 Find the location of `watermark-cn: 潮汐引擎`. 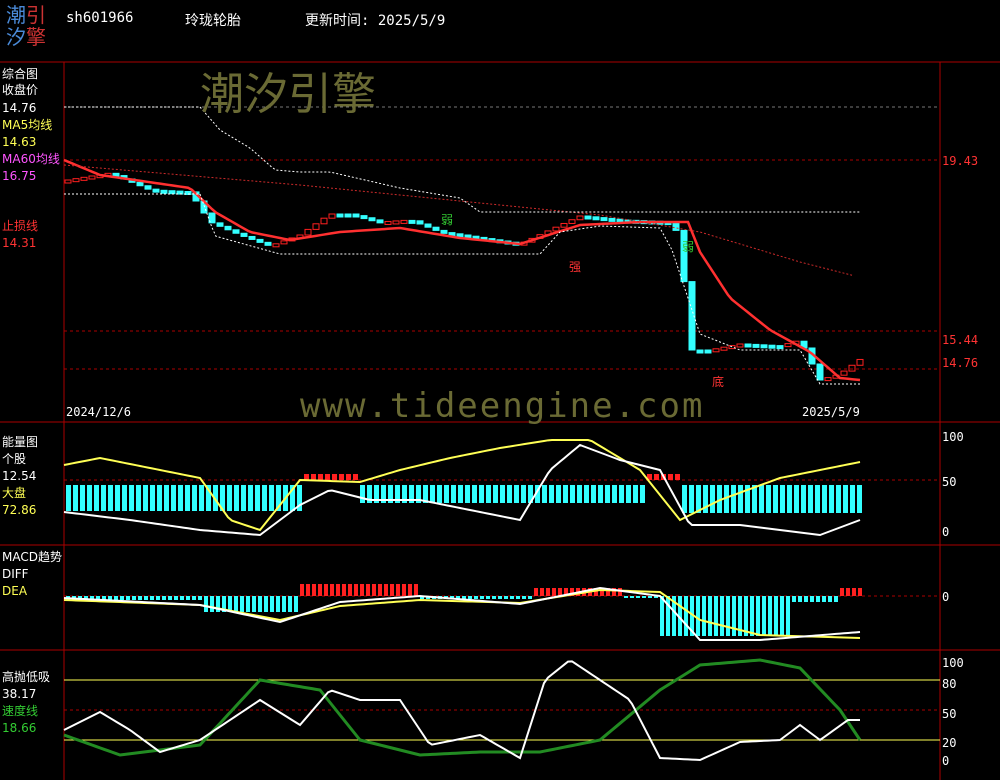

watermark-cn: 潮汐引擎 is located at coordinates (288, 94).